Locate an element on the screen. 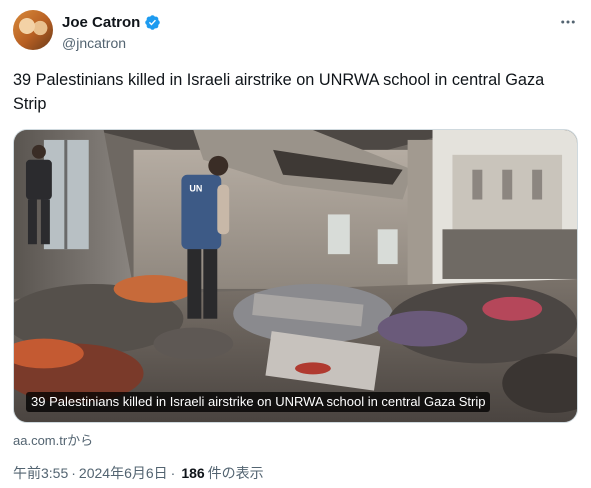  tweet-header: Joe Catron @jncatron is located at coordinates (295, 32).